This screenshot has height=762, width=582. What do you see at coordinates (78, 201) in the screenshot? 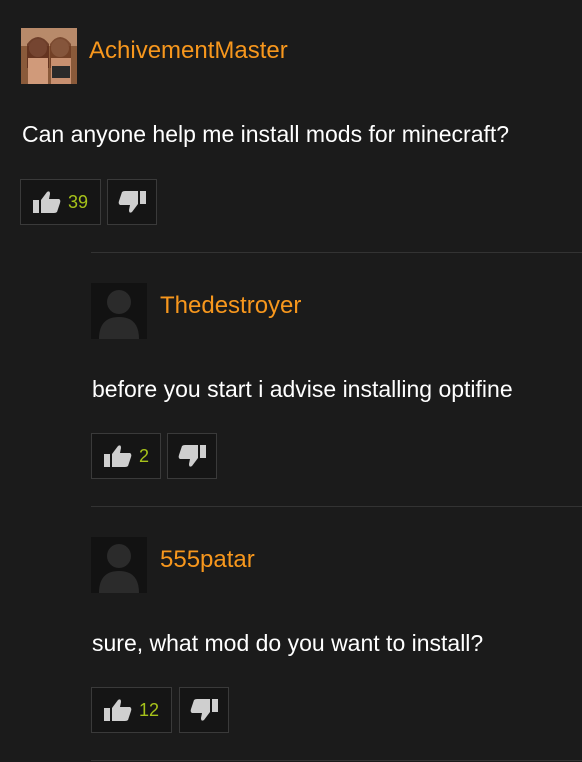
I see `upvote-count: 39` at bounding box center [78, 201].